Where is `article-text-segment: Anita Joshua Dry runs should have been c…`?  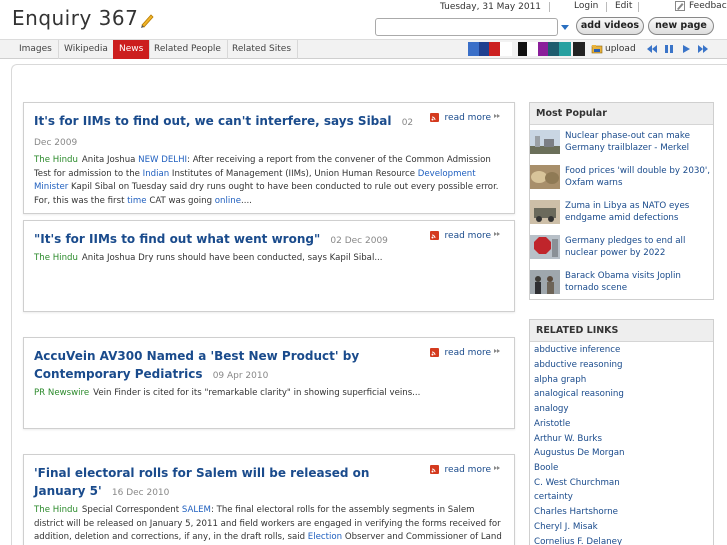 article-text-segment: Anita Joshua Dry runs should have been c… is located at coordinates (232, 258).